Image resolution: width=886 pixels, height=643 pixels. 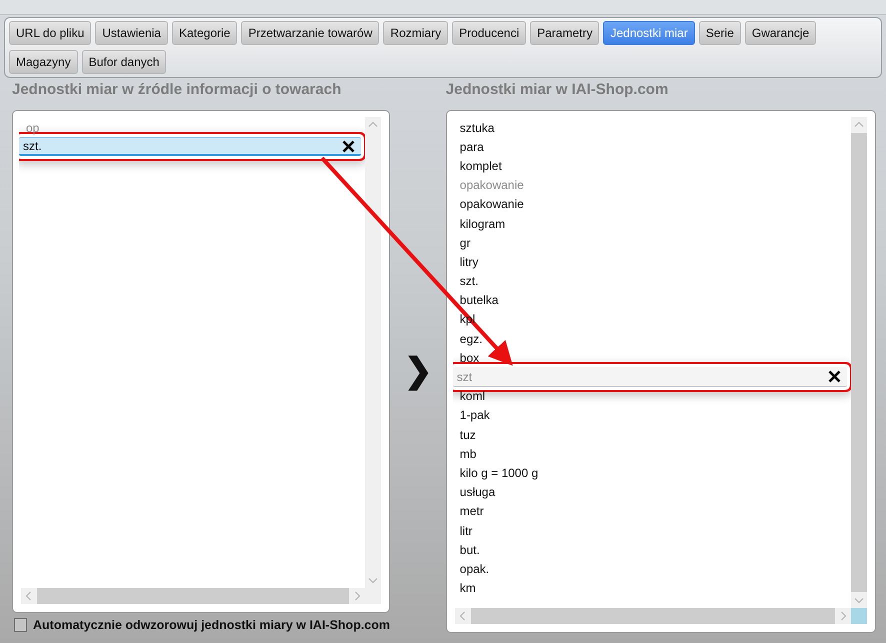 What do you see at coordinates (473, 396) in the screenshot?
I see `item-label: koml` at bounding box center [473, 396].